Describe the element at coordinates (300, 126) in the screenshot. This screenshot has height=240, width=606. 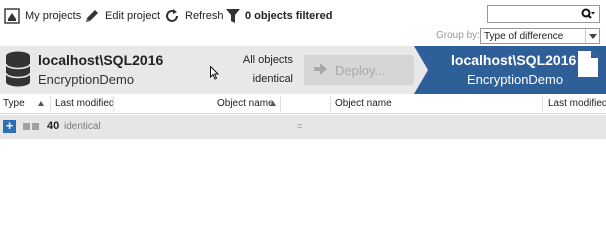
I see `equals-icon: =` at that location.